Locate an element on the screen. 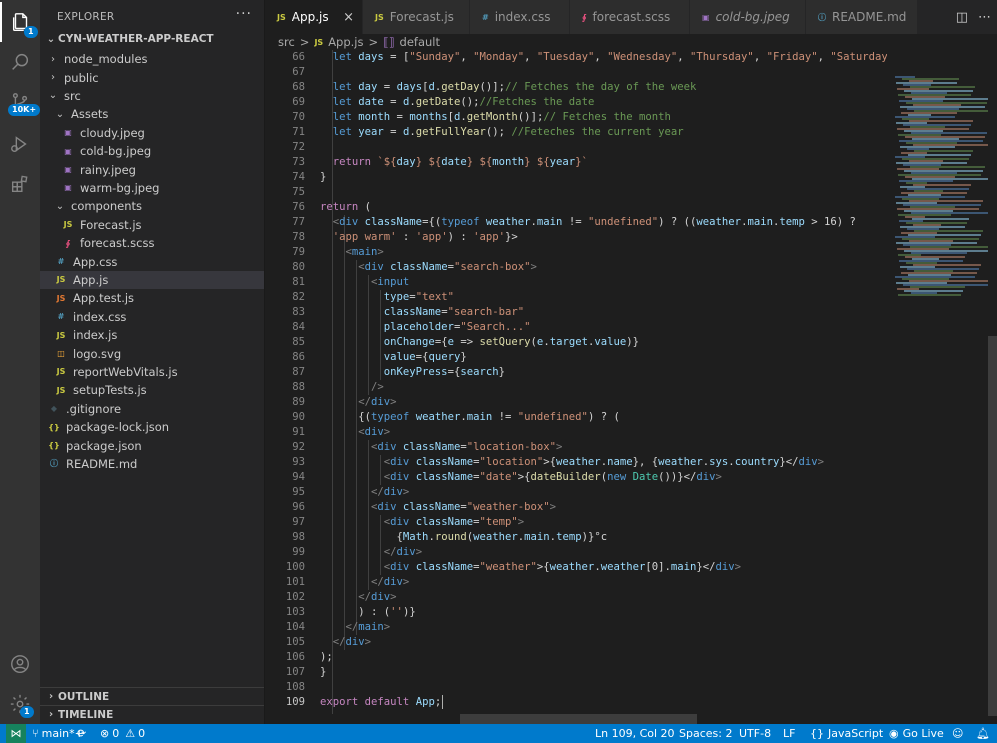 This screenshot has height=743, width=997. language-mode: {} JavaScript is located at coordinates (846, 733).